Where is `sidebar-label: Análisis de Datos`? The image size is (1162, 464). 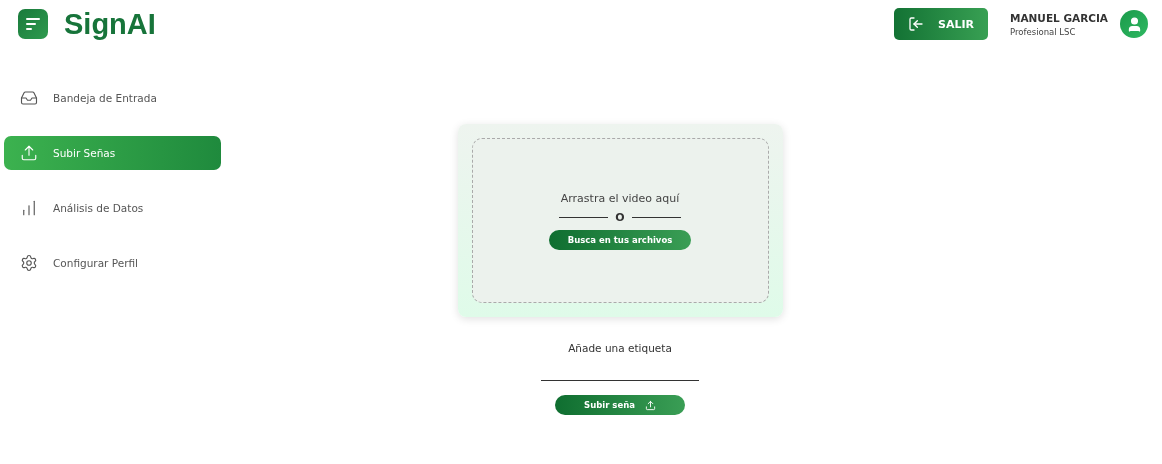
sidebar-label: Análisis de Datos is located at coordinates (98, 208).